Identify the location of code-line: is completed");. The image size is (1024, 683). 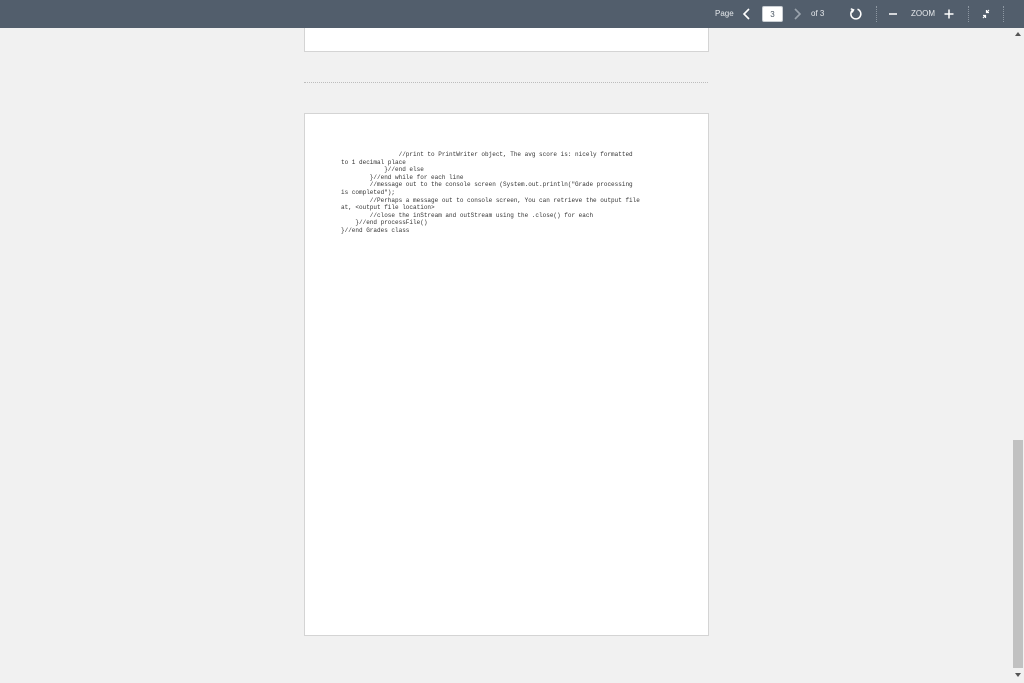
(368, 192).